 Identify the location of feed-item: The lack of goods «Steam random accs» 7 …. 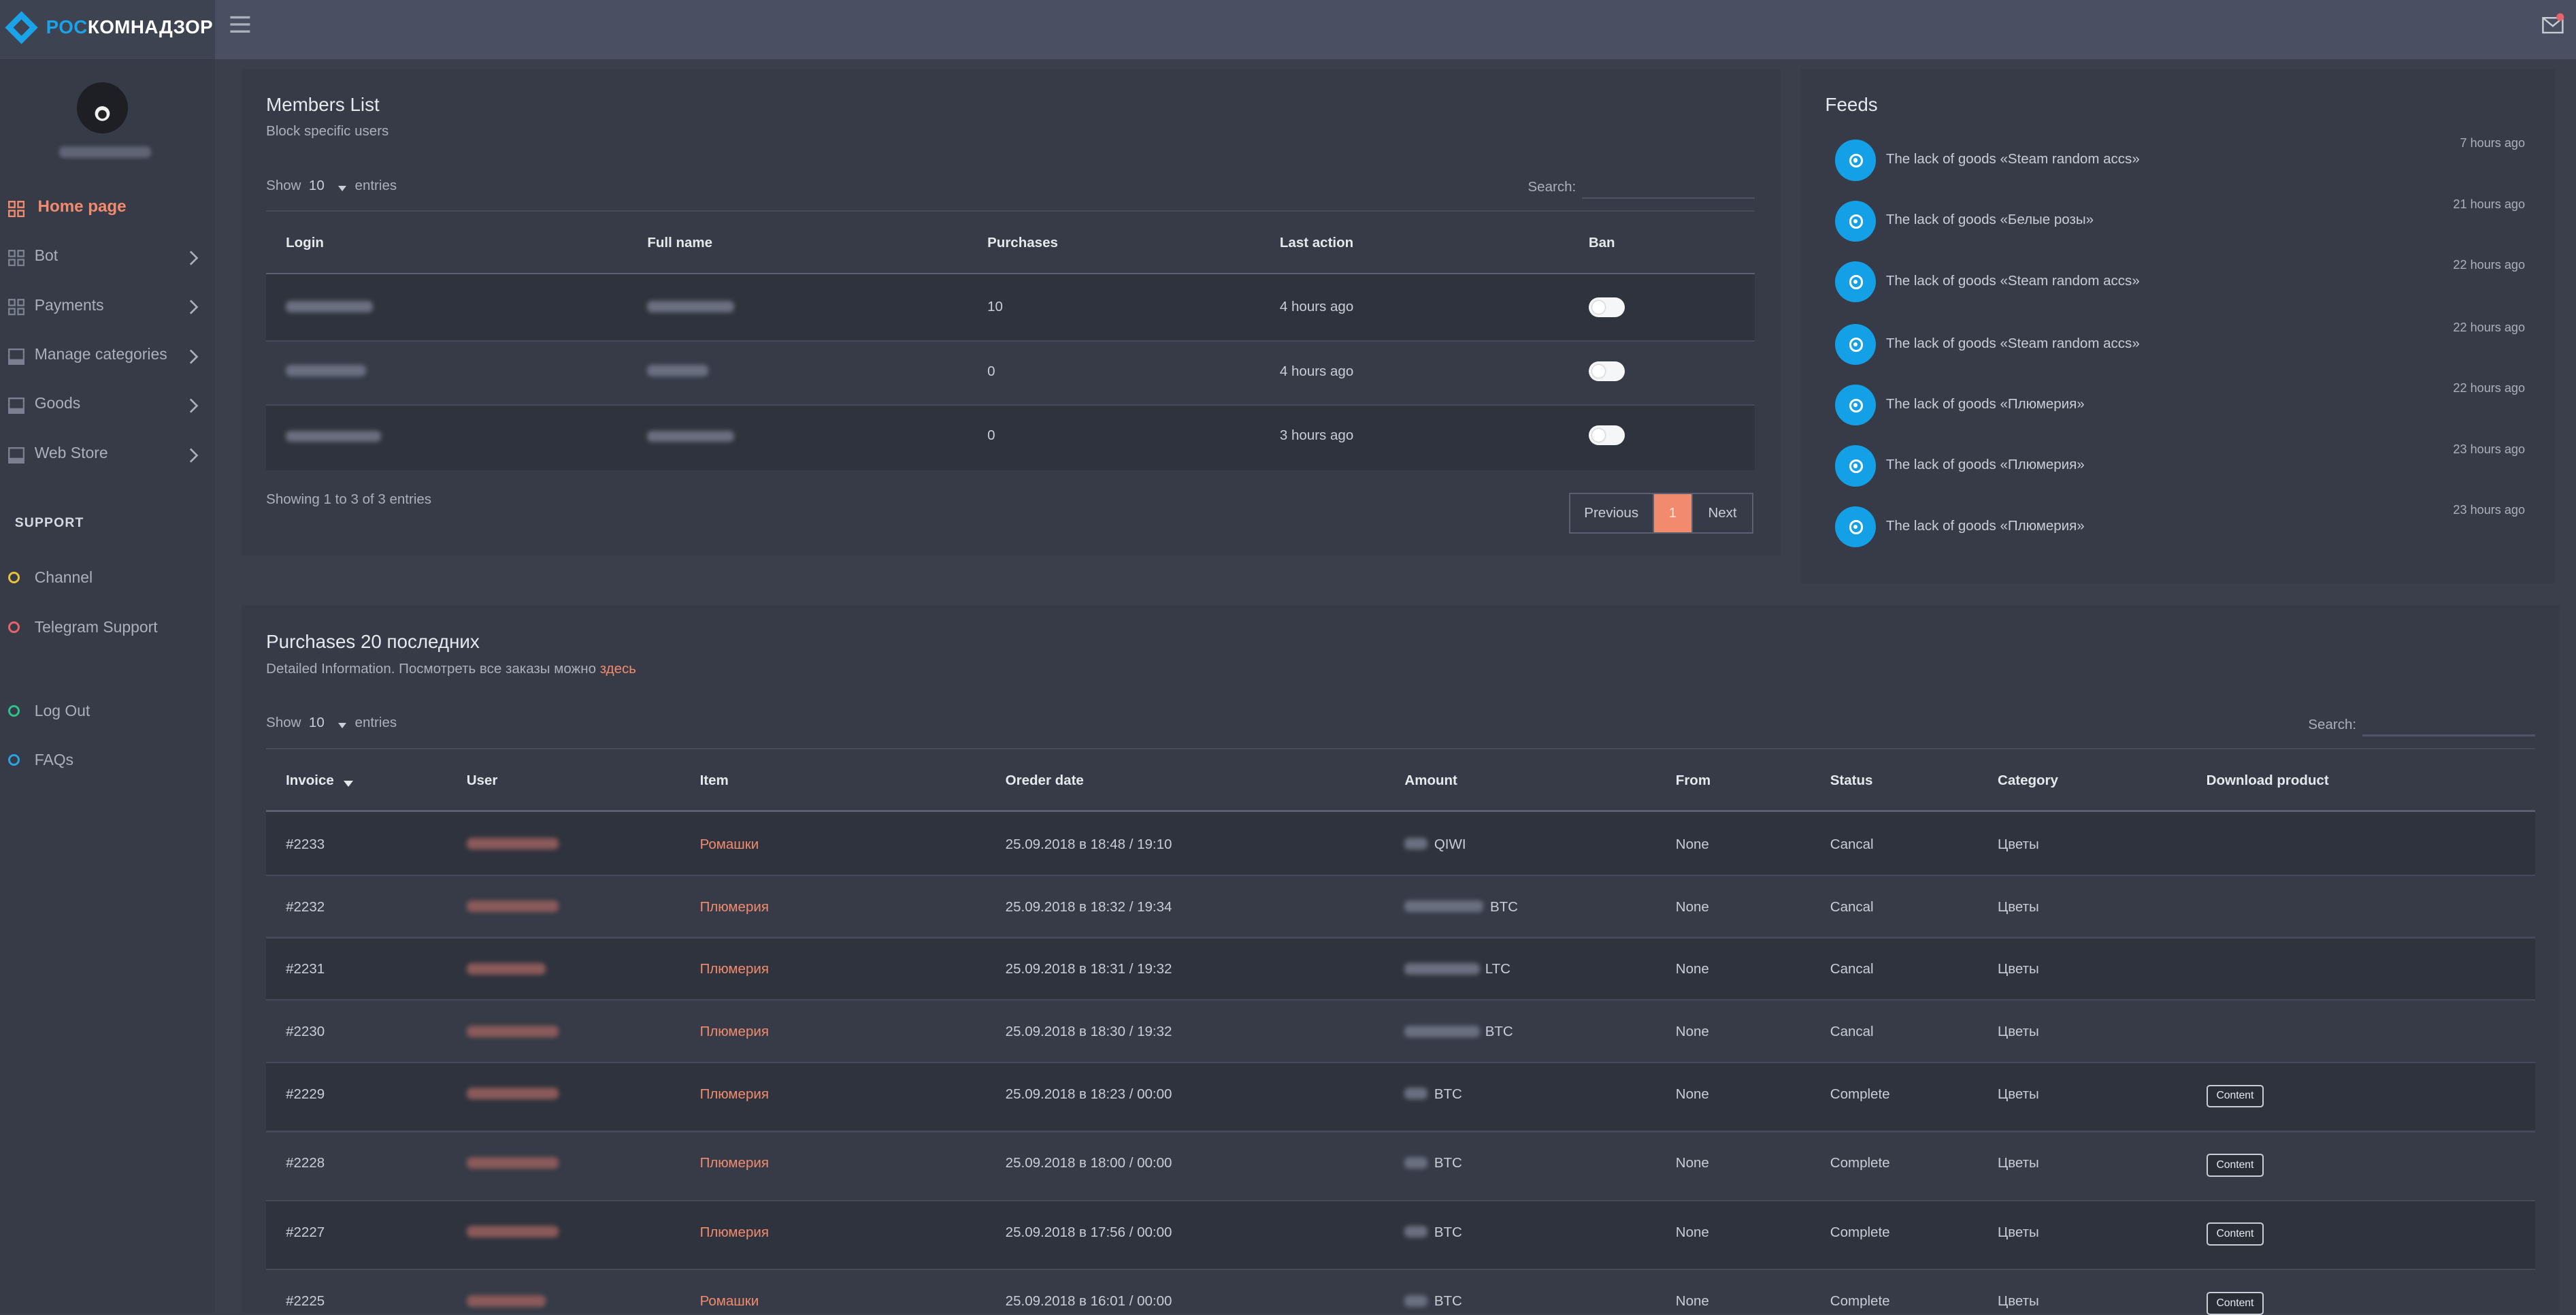
(2180, 159).